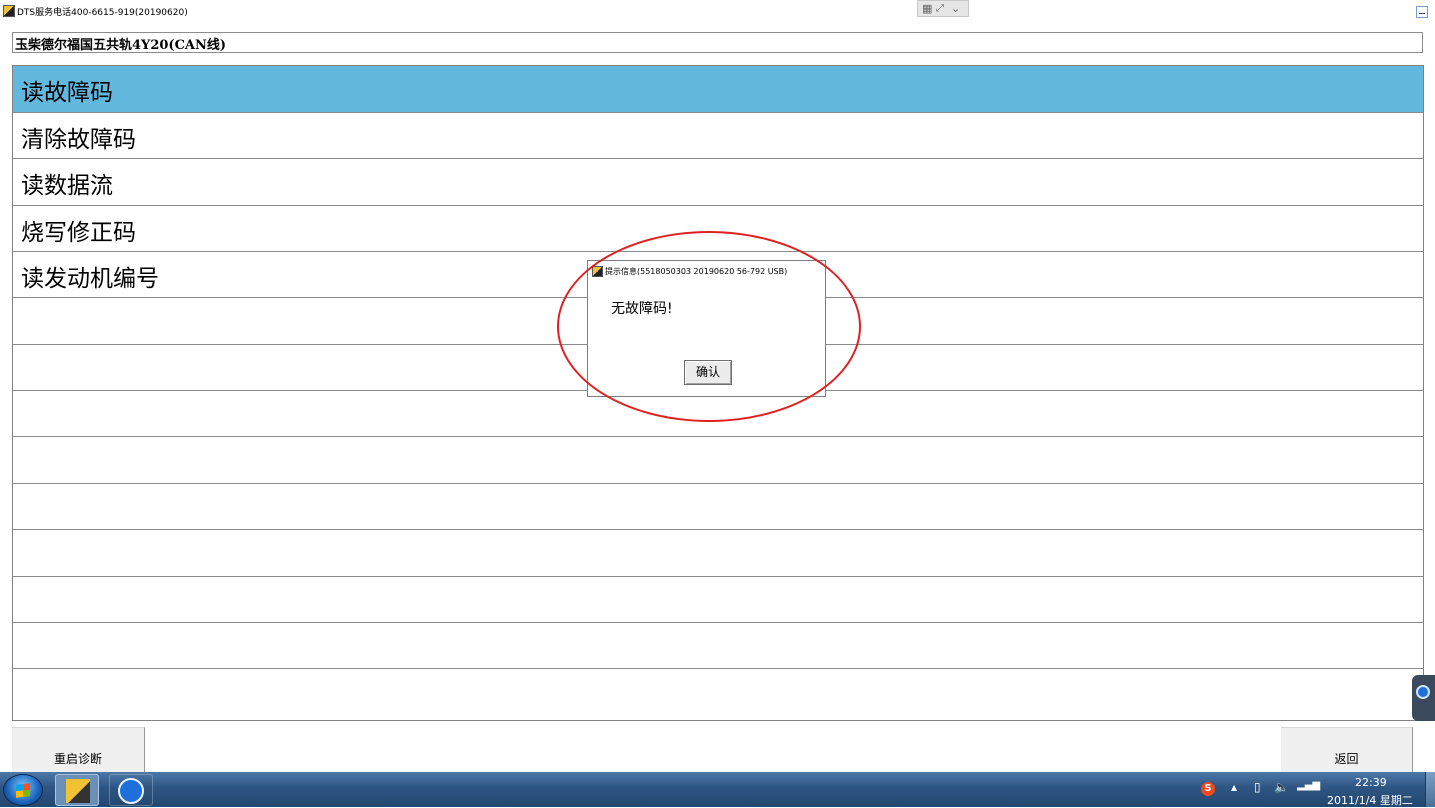  I want to click on menu-item-label: 清除故障码, so click(78, 140).